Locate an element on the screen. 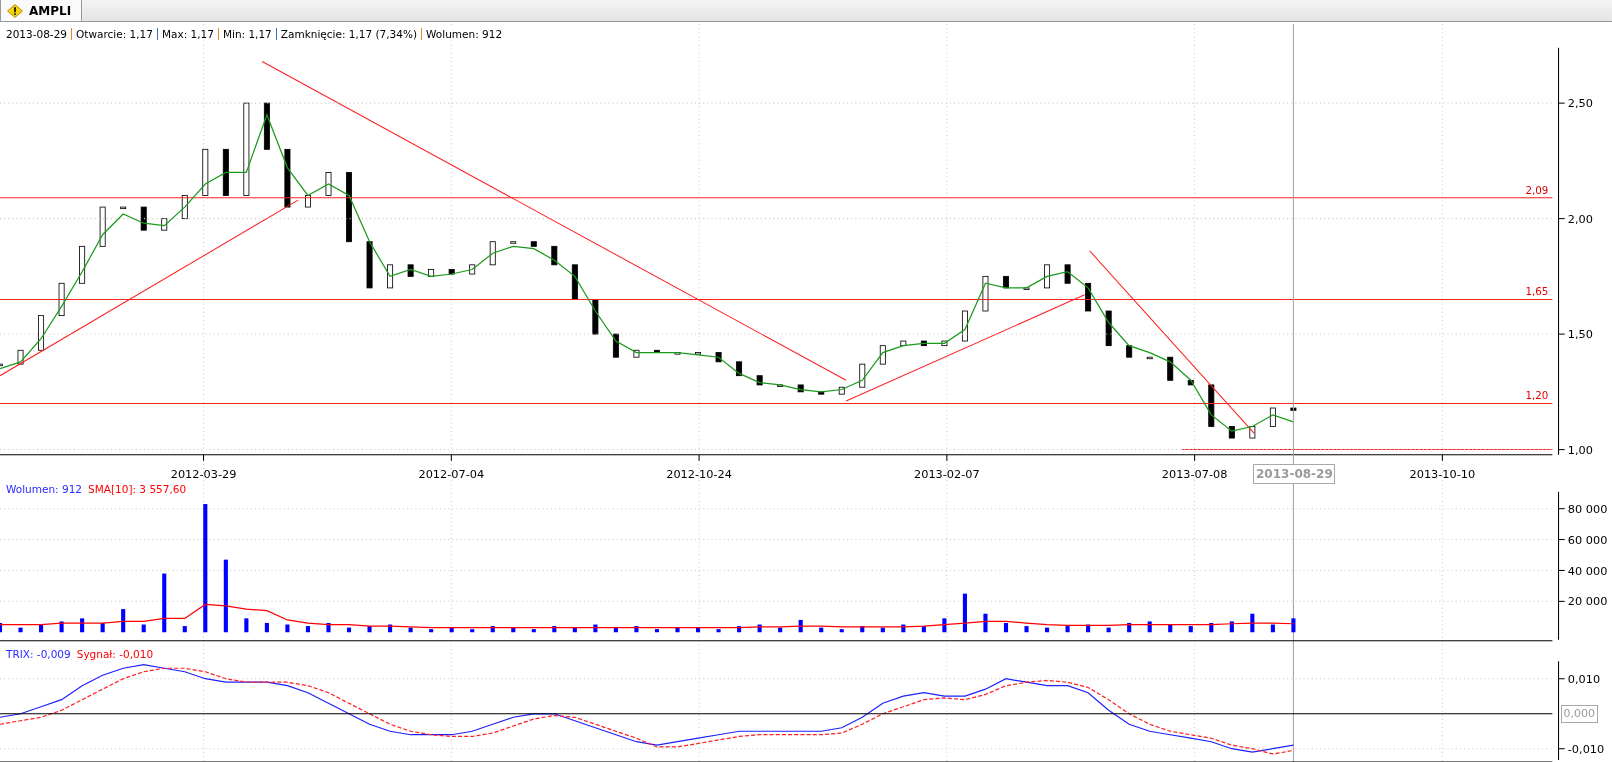 Image resolution: width=1612 pixels, height=762 pixels. legend-text: Sygnał: -0,010 is located at coordinates (115, 654).